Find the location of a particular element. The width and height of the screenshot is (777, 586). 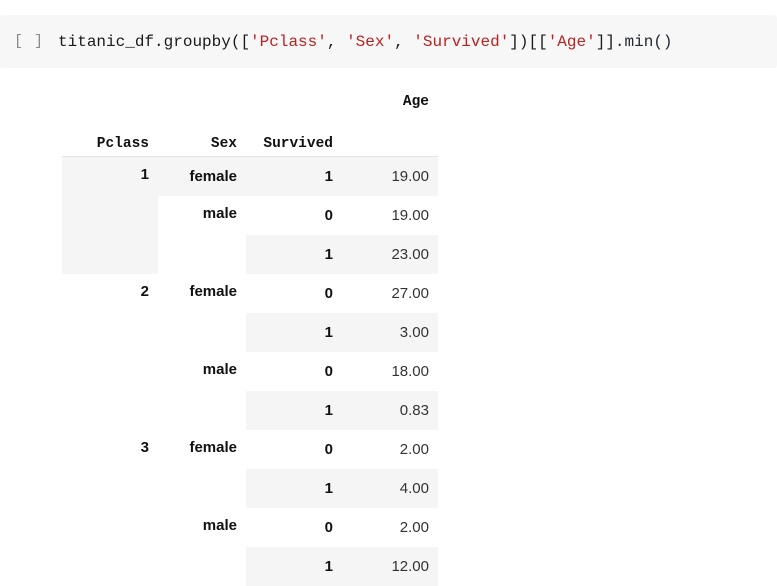

header-column-age: Age is located at coordinates (390, 94).